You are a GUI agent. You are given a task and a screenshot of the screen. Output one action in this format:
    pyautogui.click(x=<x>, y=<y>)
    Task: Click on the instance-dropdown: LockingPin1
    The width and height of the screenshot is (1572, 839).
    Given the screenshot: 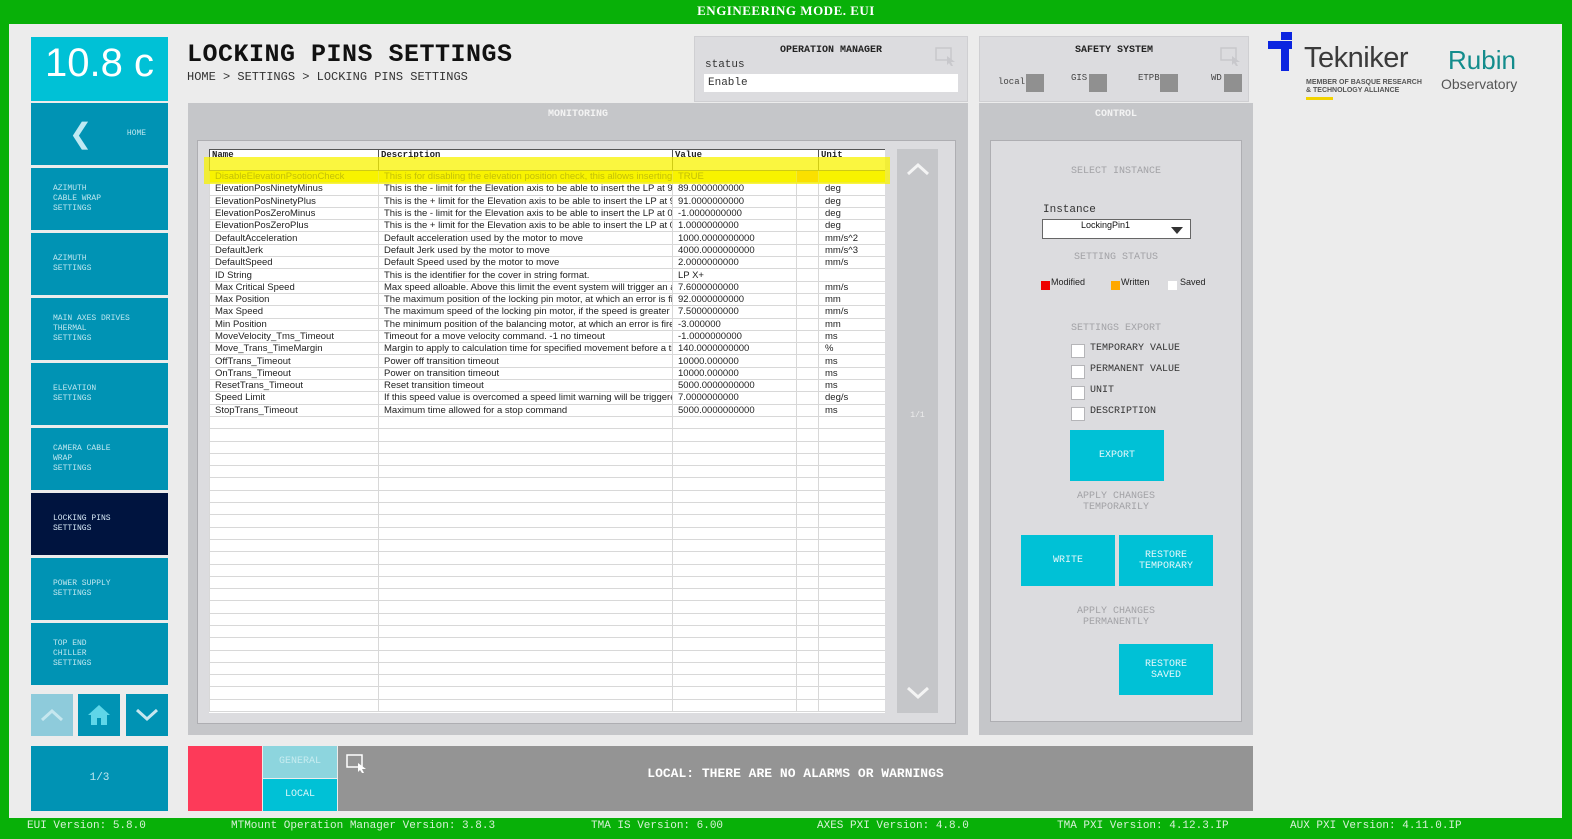 What is the action you would take?
    pyautogui.click(x=1116, y=229)
    